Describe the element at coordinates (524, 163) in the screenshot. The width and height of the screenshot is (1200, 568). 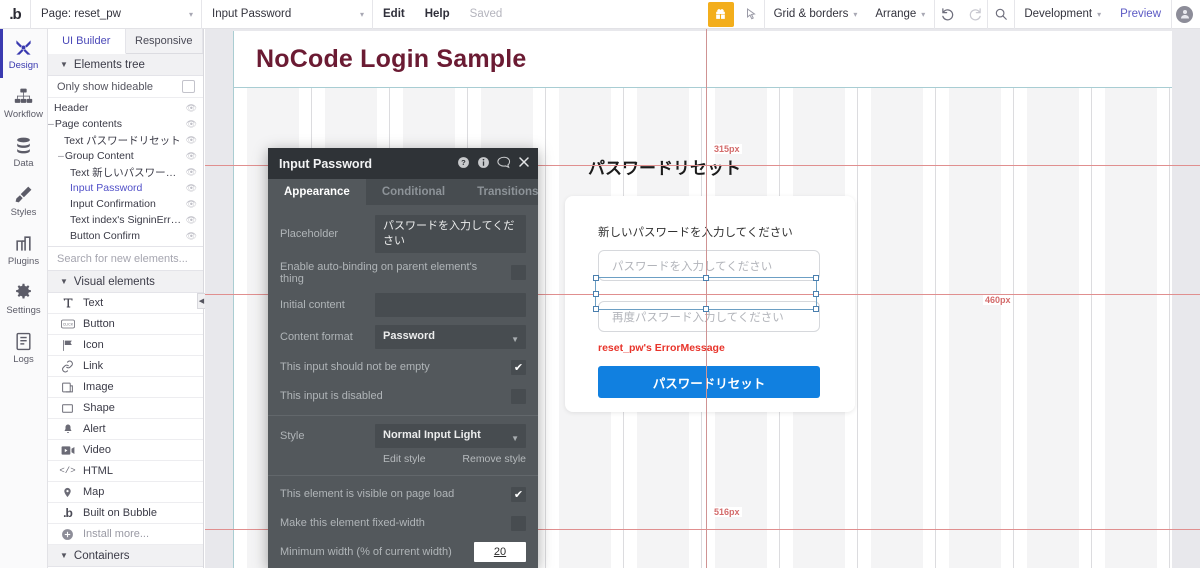
I see `close-icon` at that location.